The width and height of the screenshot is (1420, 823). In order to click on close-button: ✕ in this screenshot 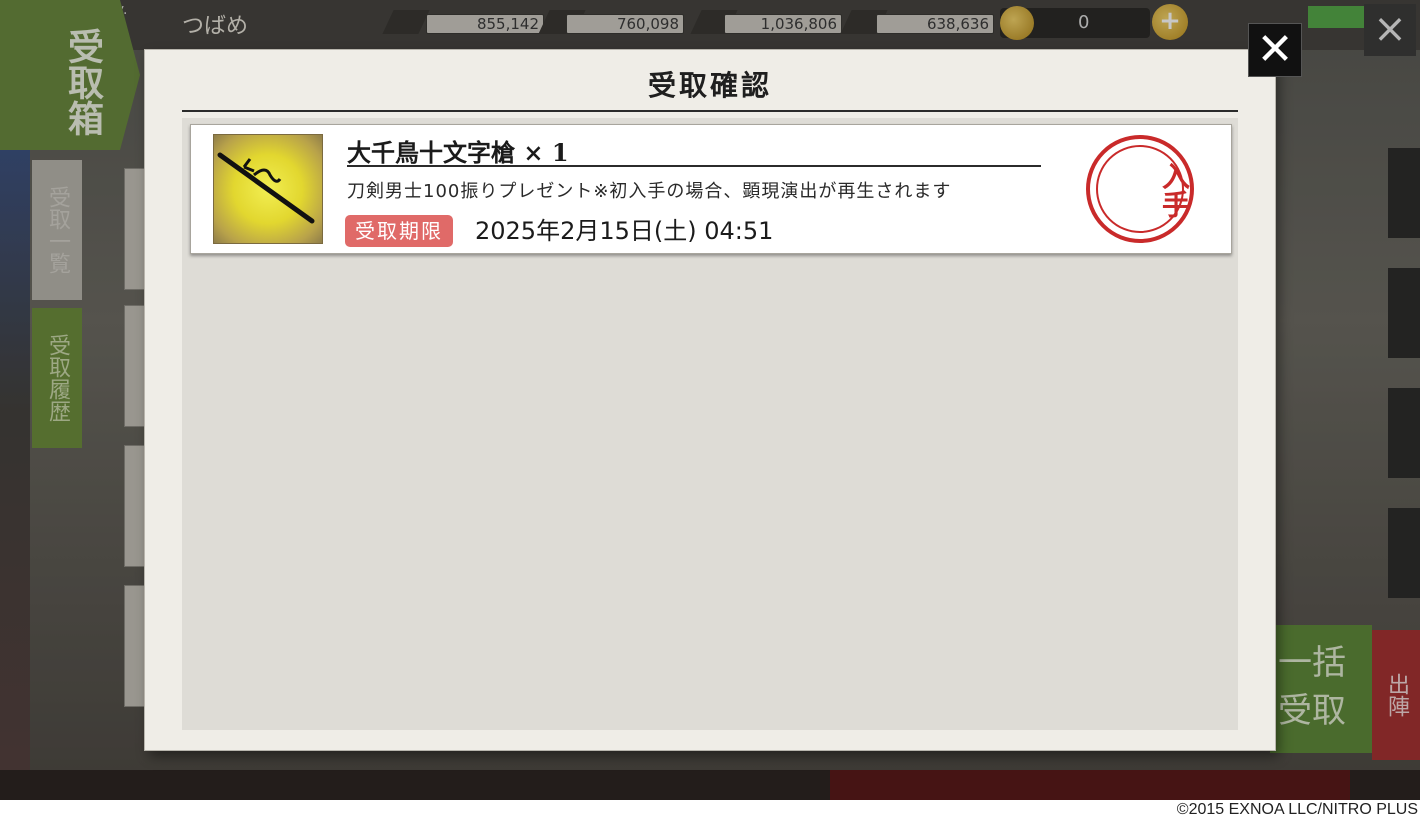, I will do `click(1275, 50)`.